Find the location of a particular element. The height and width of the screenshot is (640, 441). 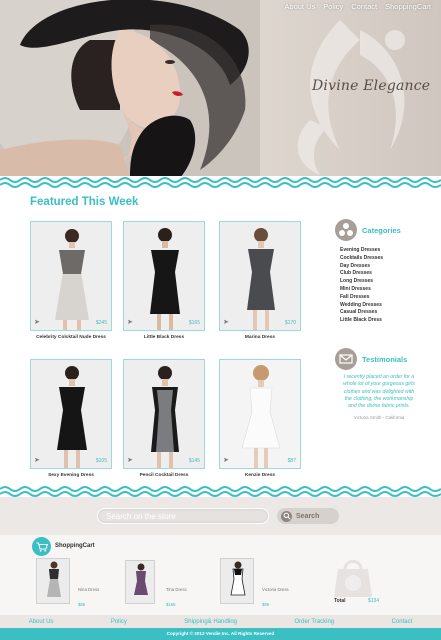

cart-total-label: Total is located at coordinates (340, 601).